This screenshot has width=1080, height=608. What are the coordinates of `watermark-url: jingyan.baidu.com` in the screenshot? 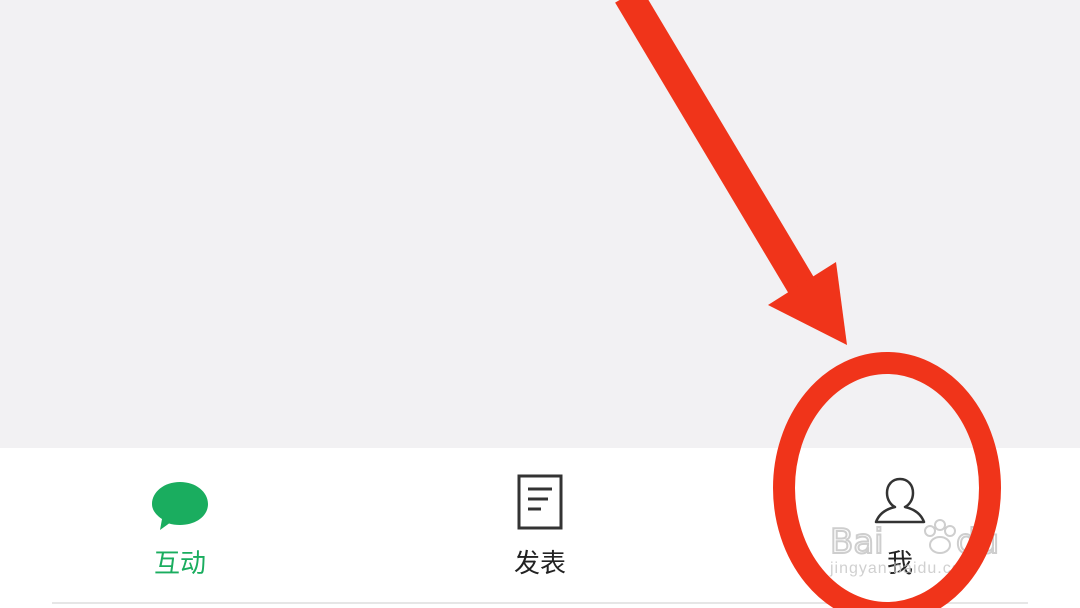 It's located at (903, 568).